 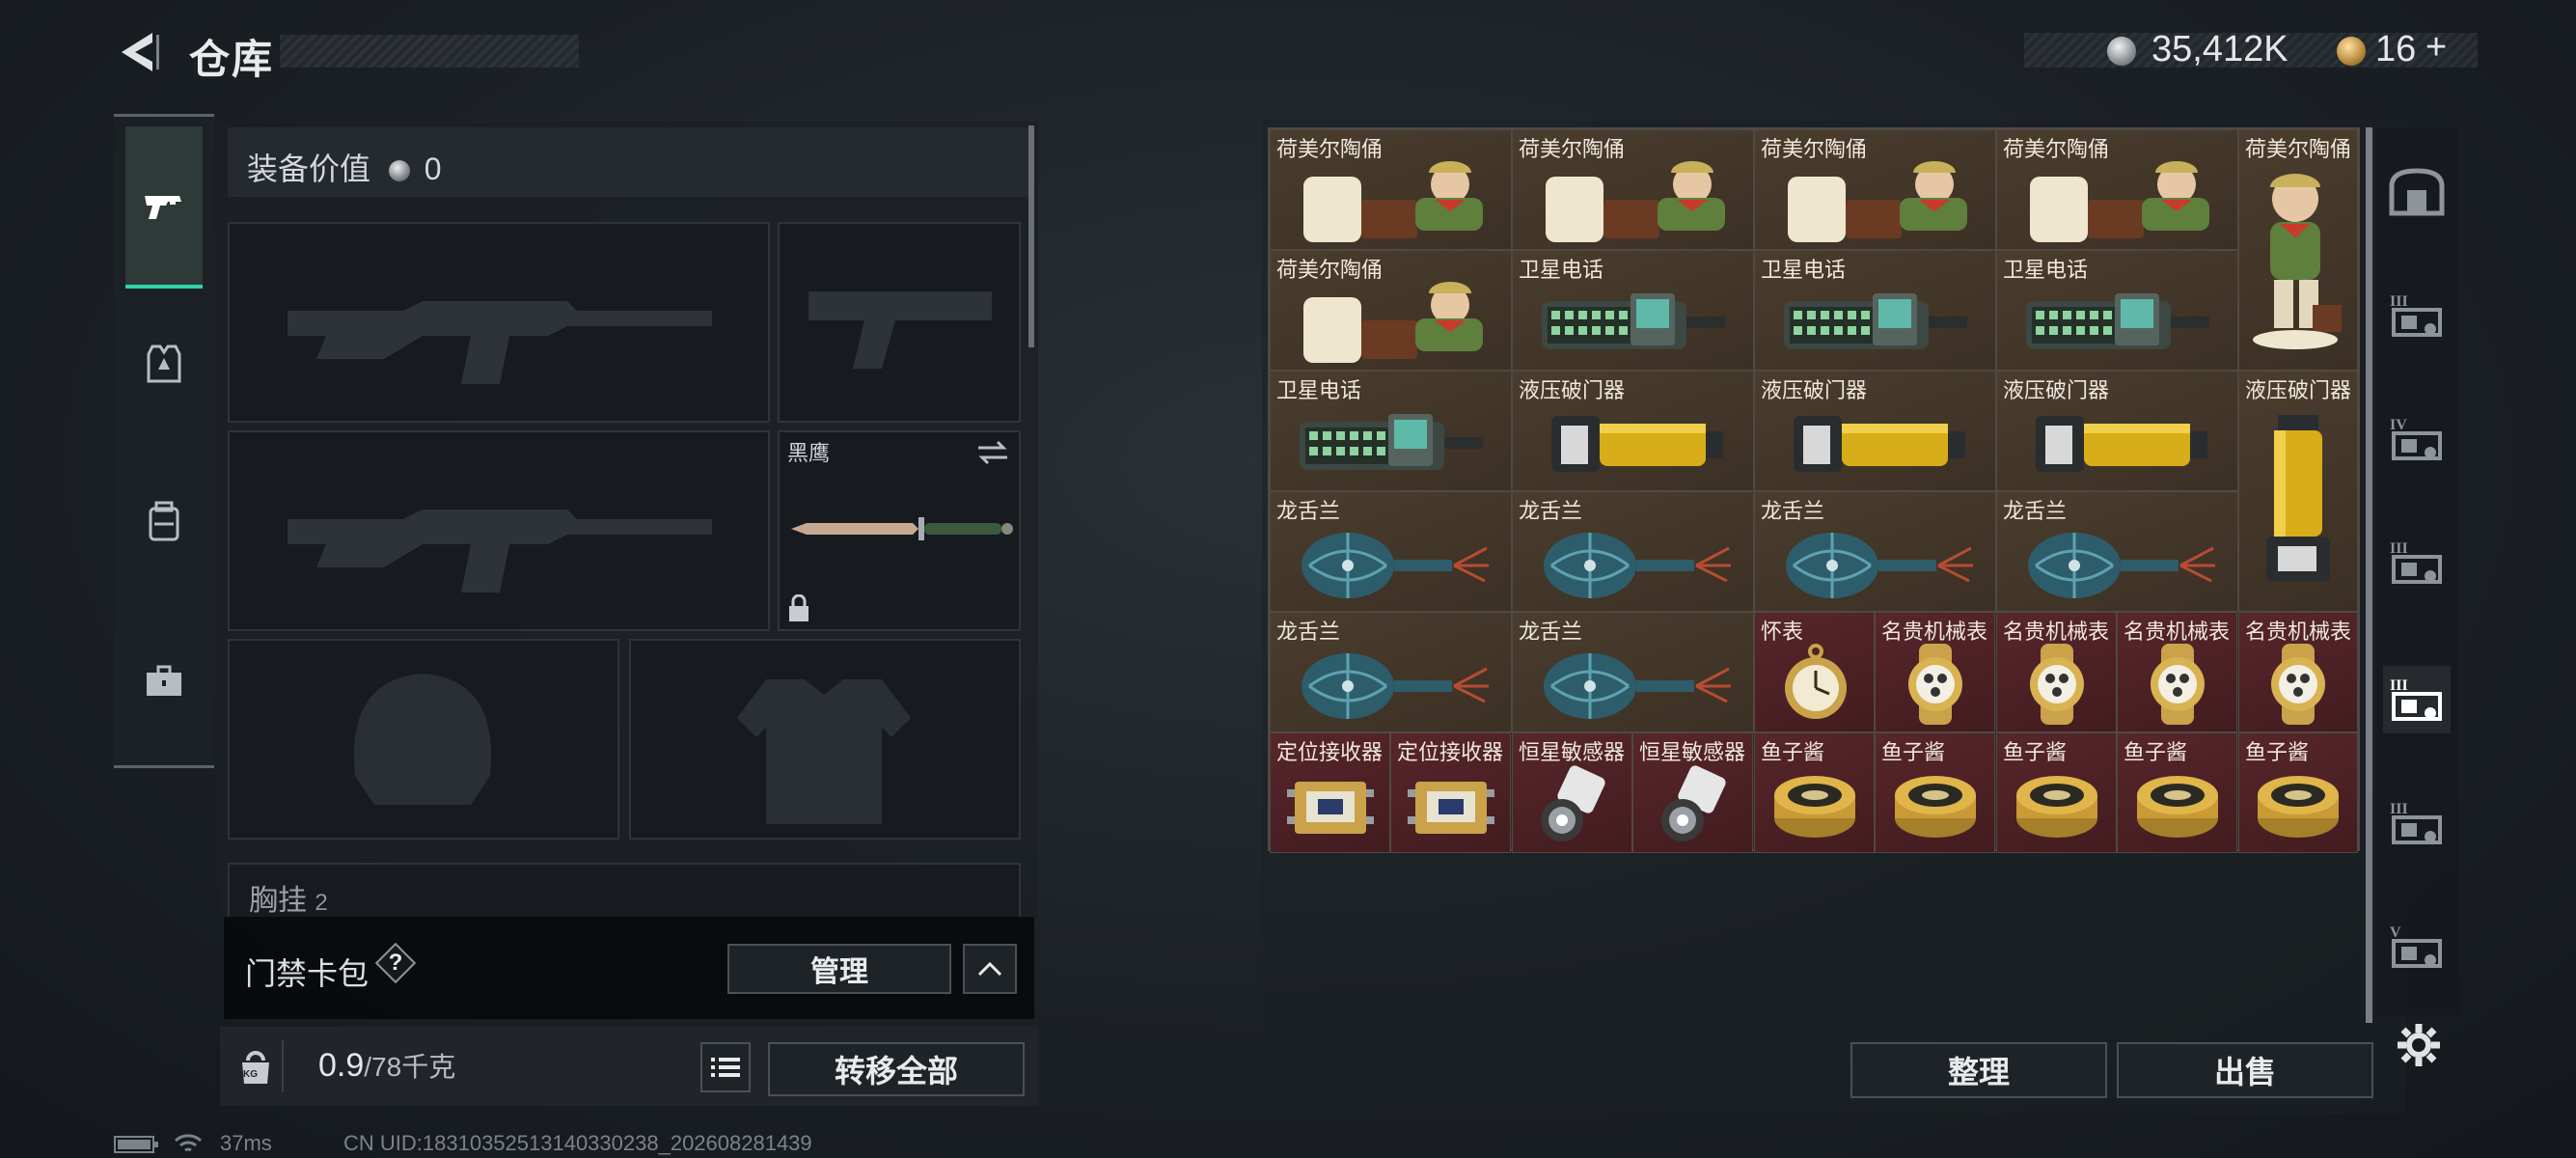 I want to click on token-add-button: +, so click(x=2436, y=48).